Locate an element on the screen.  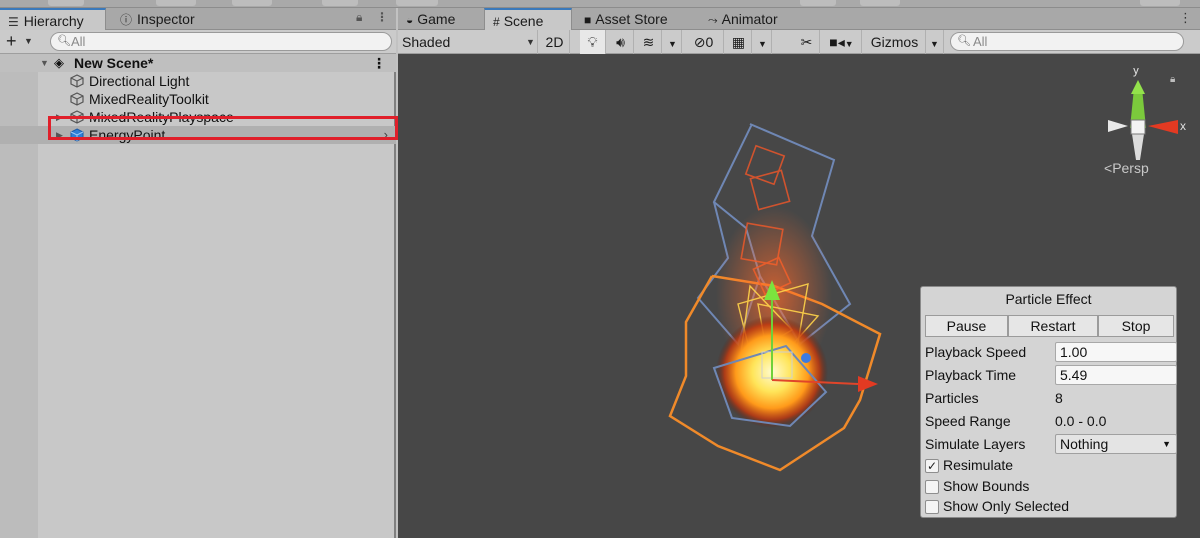
mode-2d-label: 2D is located at coordinates (554, 42).